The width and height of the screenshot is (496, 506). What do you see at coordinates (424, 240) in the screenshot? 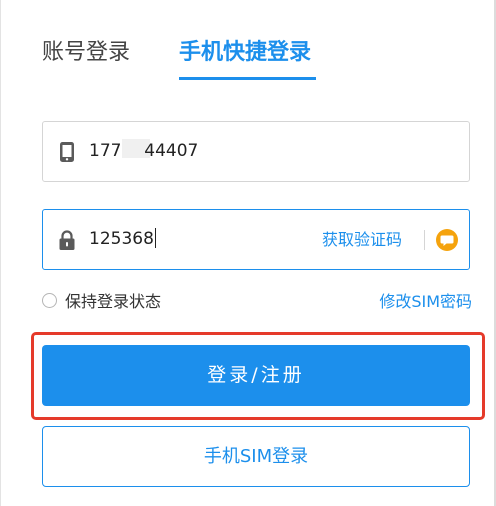
I see `field-divider` at bounding box center [424, 240].